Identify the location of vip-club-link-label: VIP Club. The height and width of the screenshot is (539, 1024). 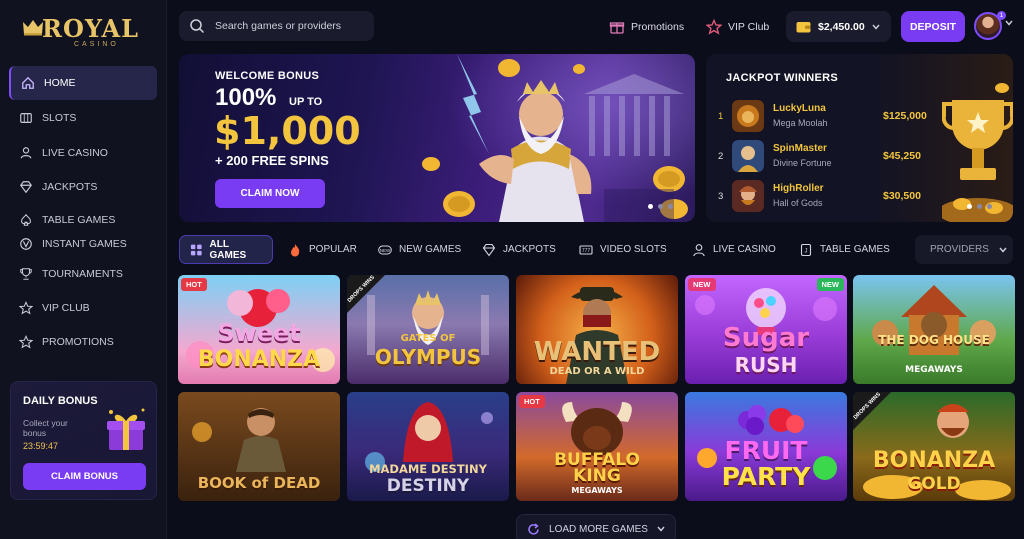
(749, 27).